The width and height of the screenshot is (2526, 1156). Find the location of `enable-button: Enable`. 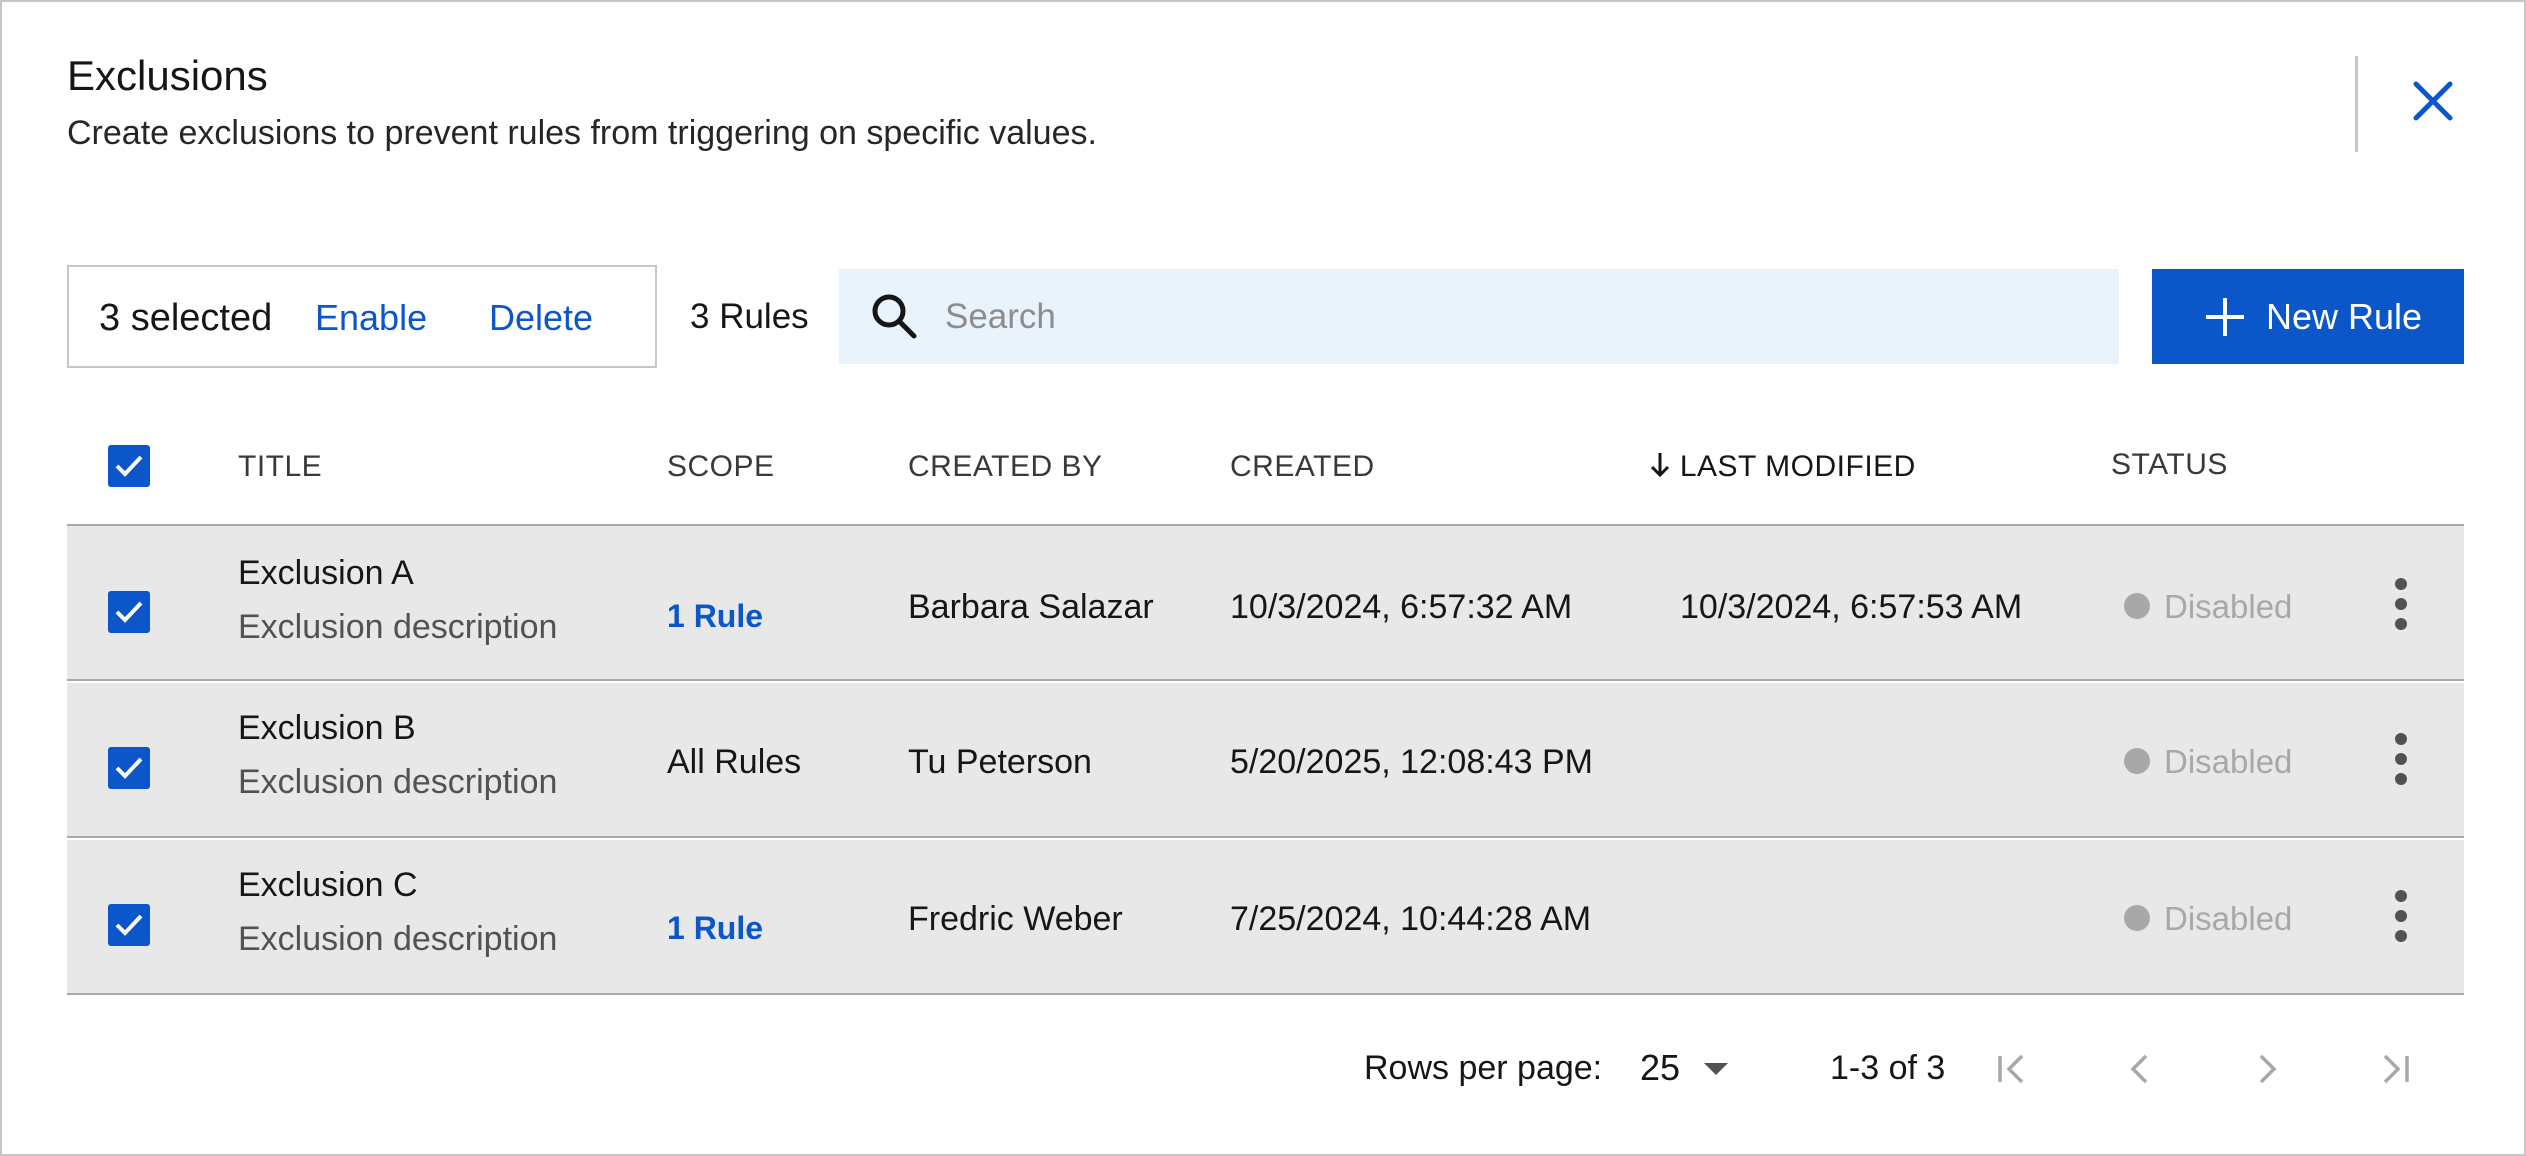

enable-button: Enable is located at coordinates (371, 318).